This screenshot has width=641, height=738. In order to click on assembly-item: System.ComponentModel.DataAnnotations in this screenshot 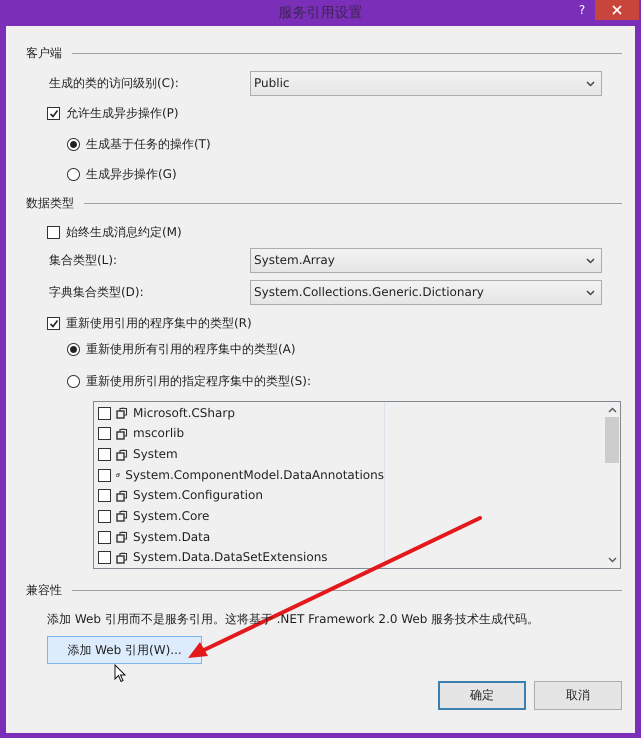, I will do `click(241, 475)`.